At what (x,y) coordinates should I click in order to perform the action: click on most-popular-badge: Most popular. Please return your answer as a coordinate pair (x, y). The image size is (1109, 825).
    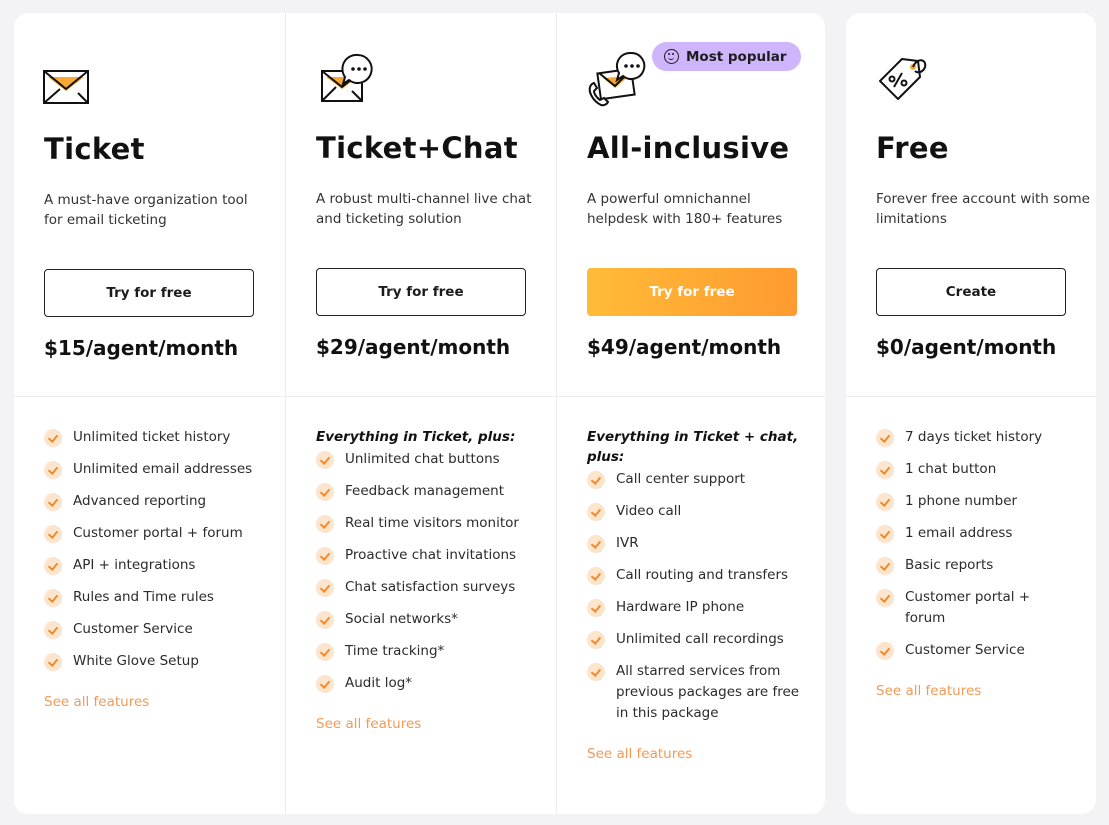
    Looking at the image, I should click on (726, 56).